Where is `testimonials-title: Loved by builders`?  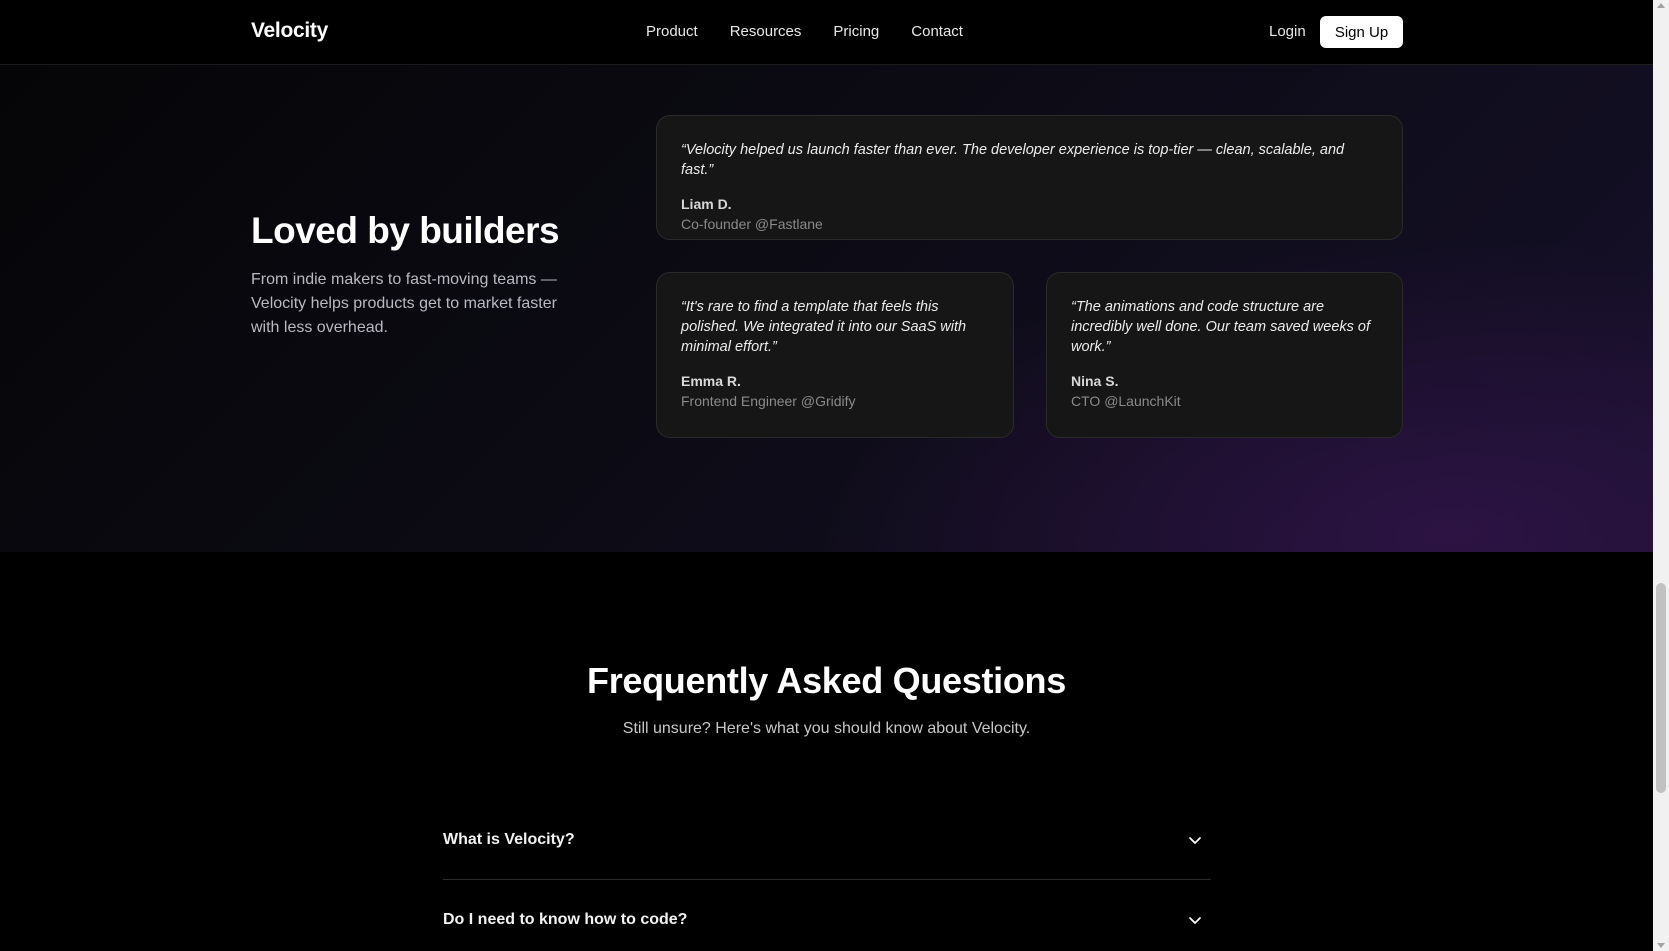
testimonials-title: Loved by builders is located at coordinates (405, 230).